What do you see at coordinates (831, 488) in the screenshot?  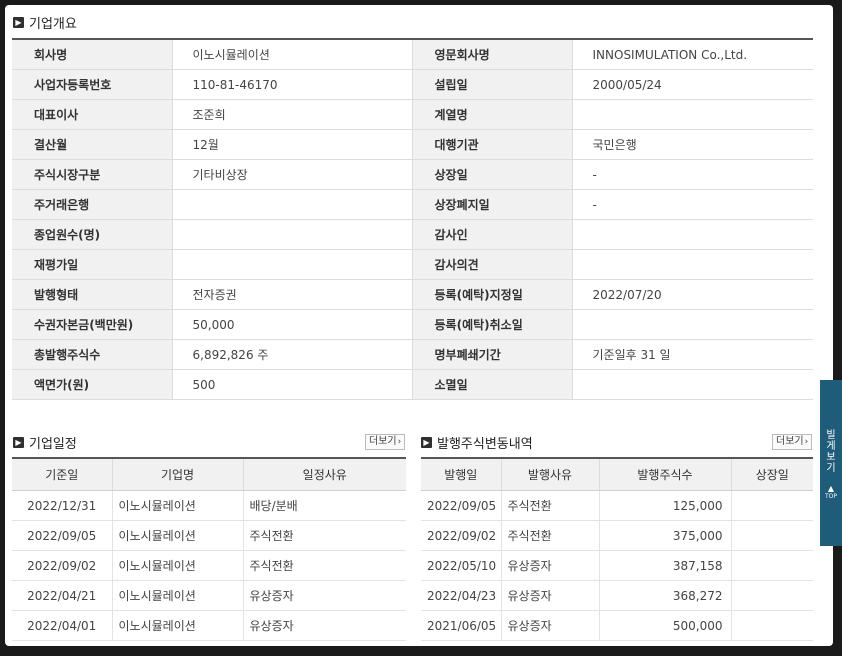 I see `chevron-up-icon: ▲` at bounding box center [831, 488].